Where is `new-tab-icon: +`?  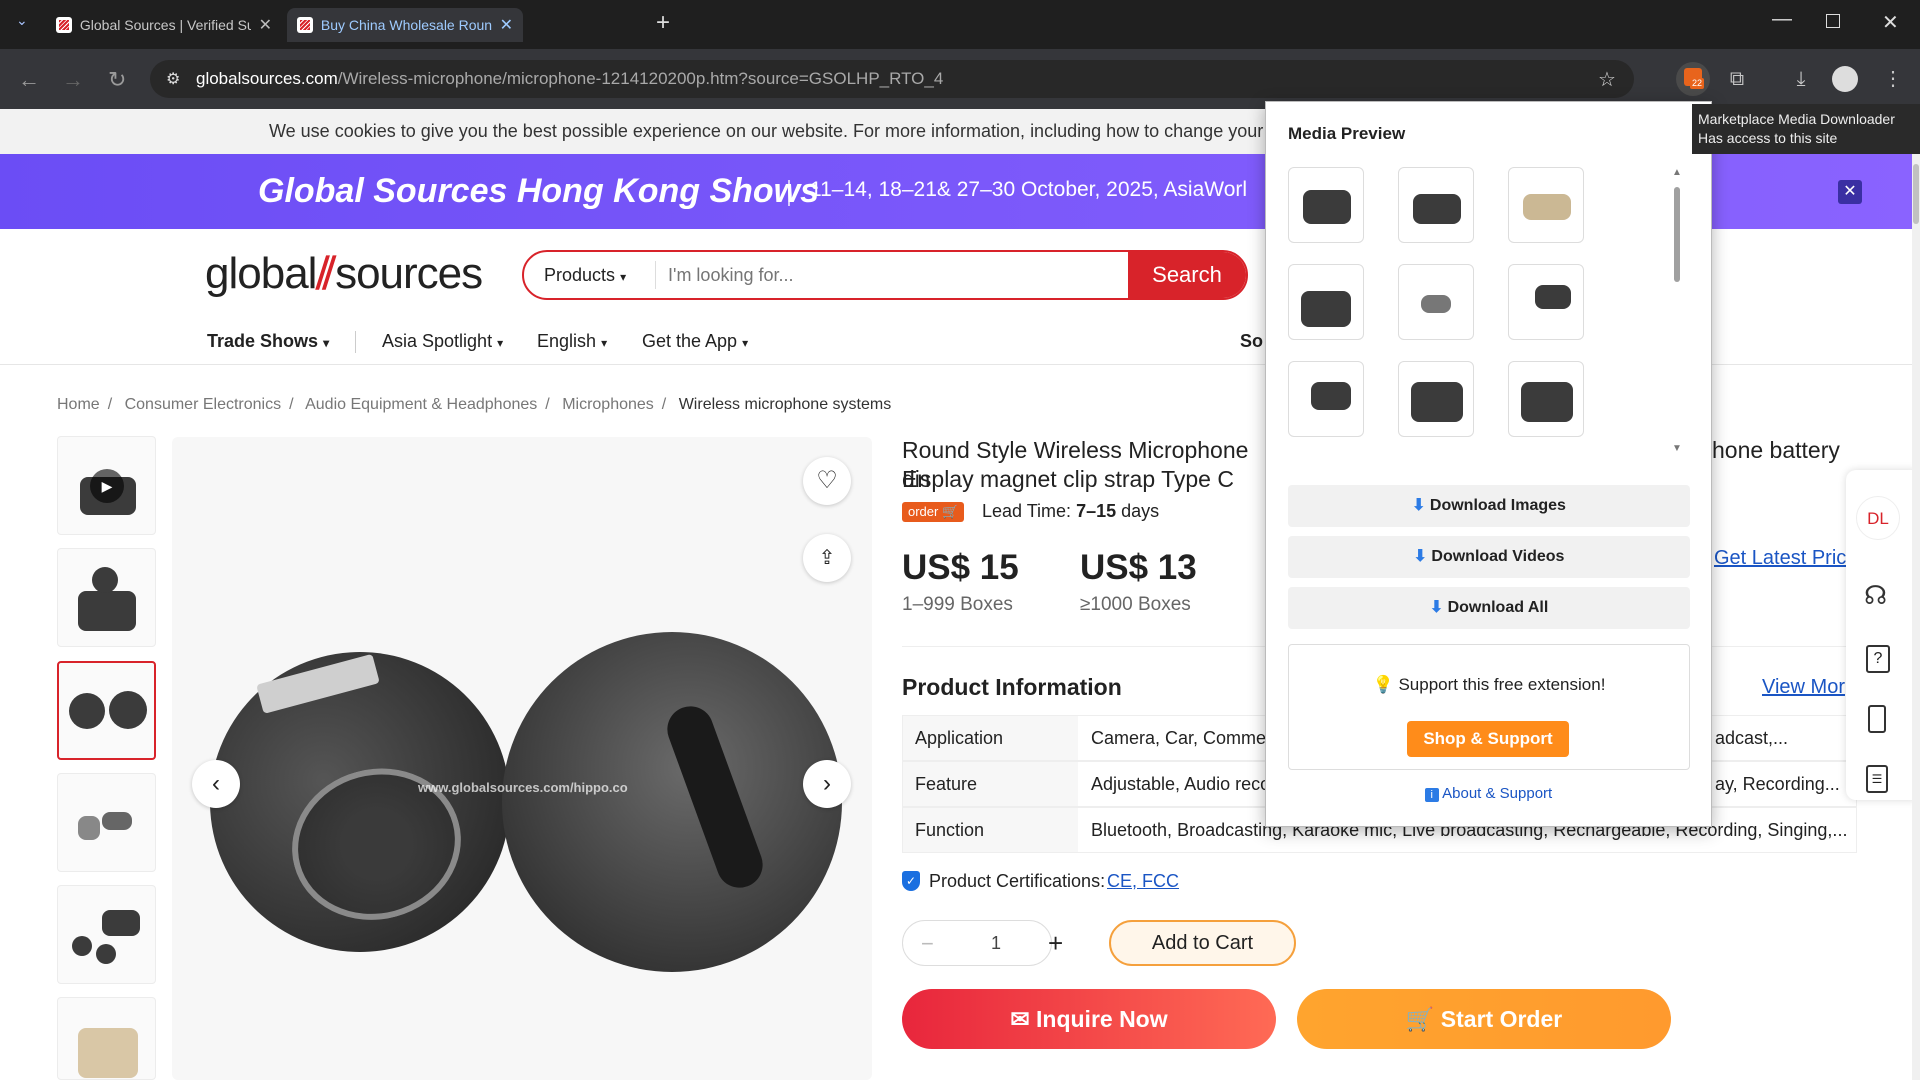
new-tab-icon: + is located at coordinates (663, 23).